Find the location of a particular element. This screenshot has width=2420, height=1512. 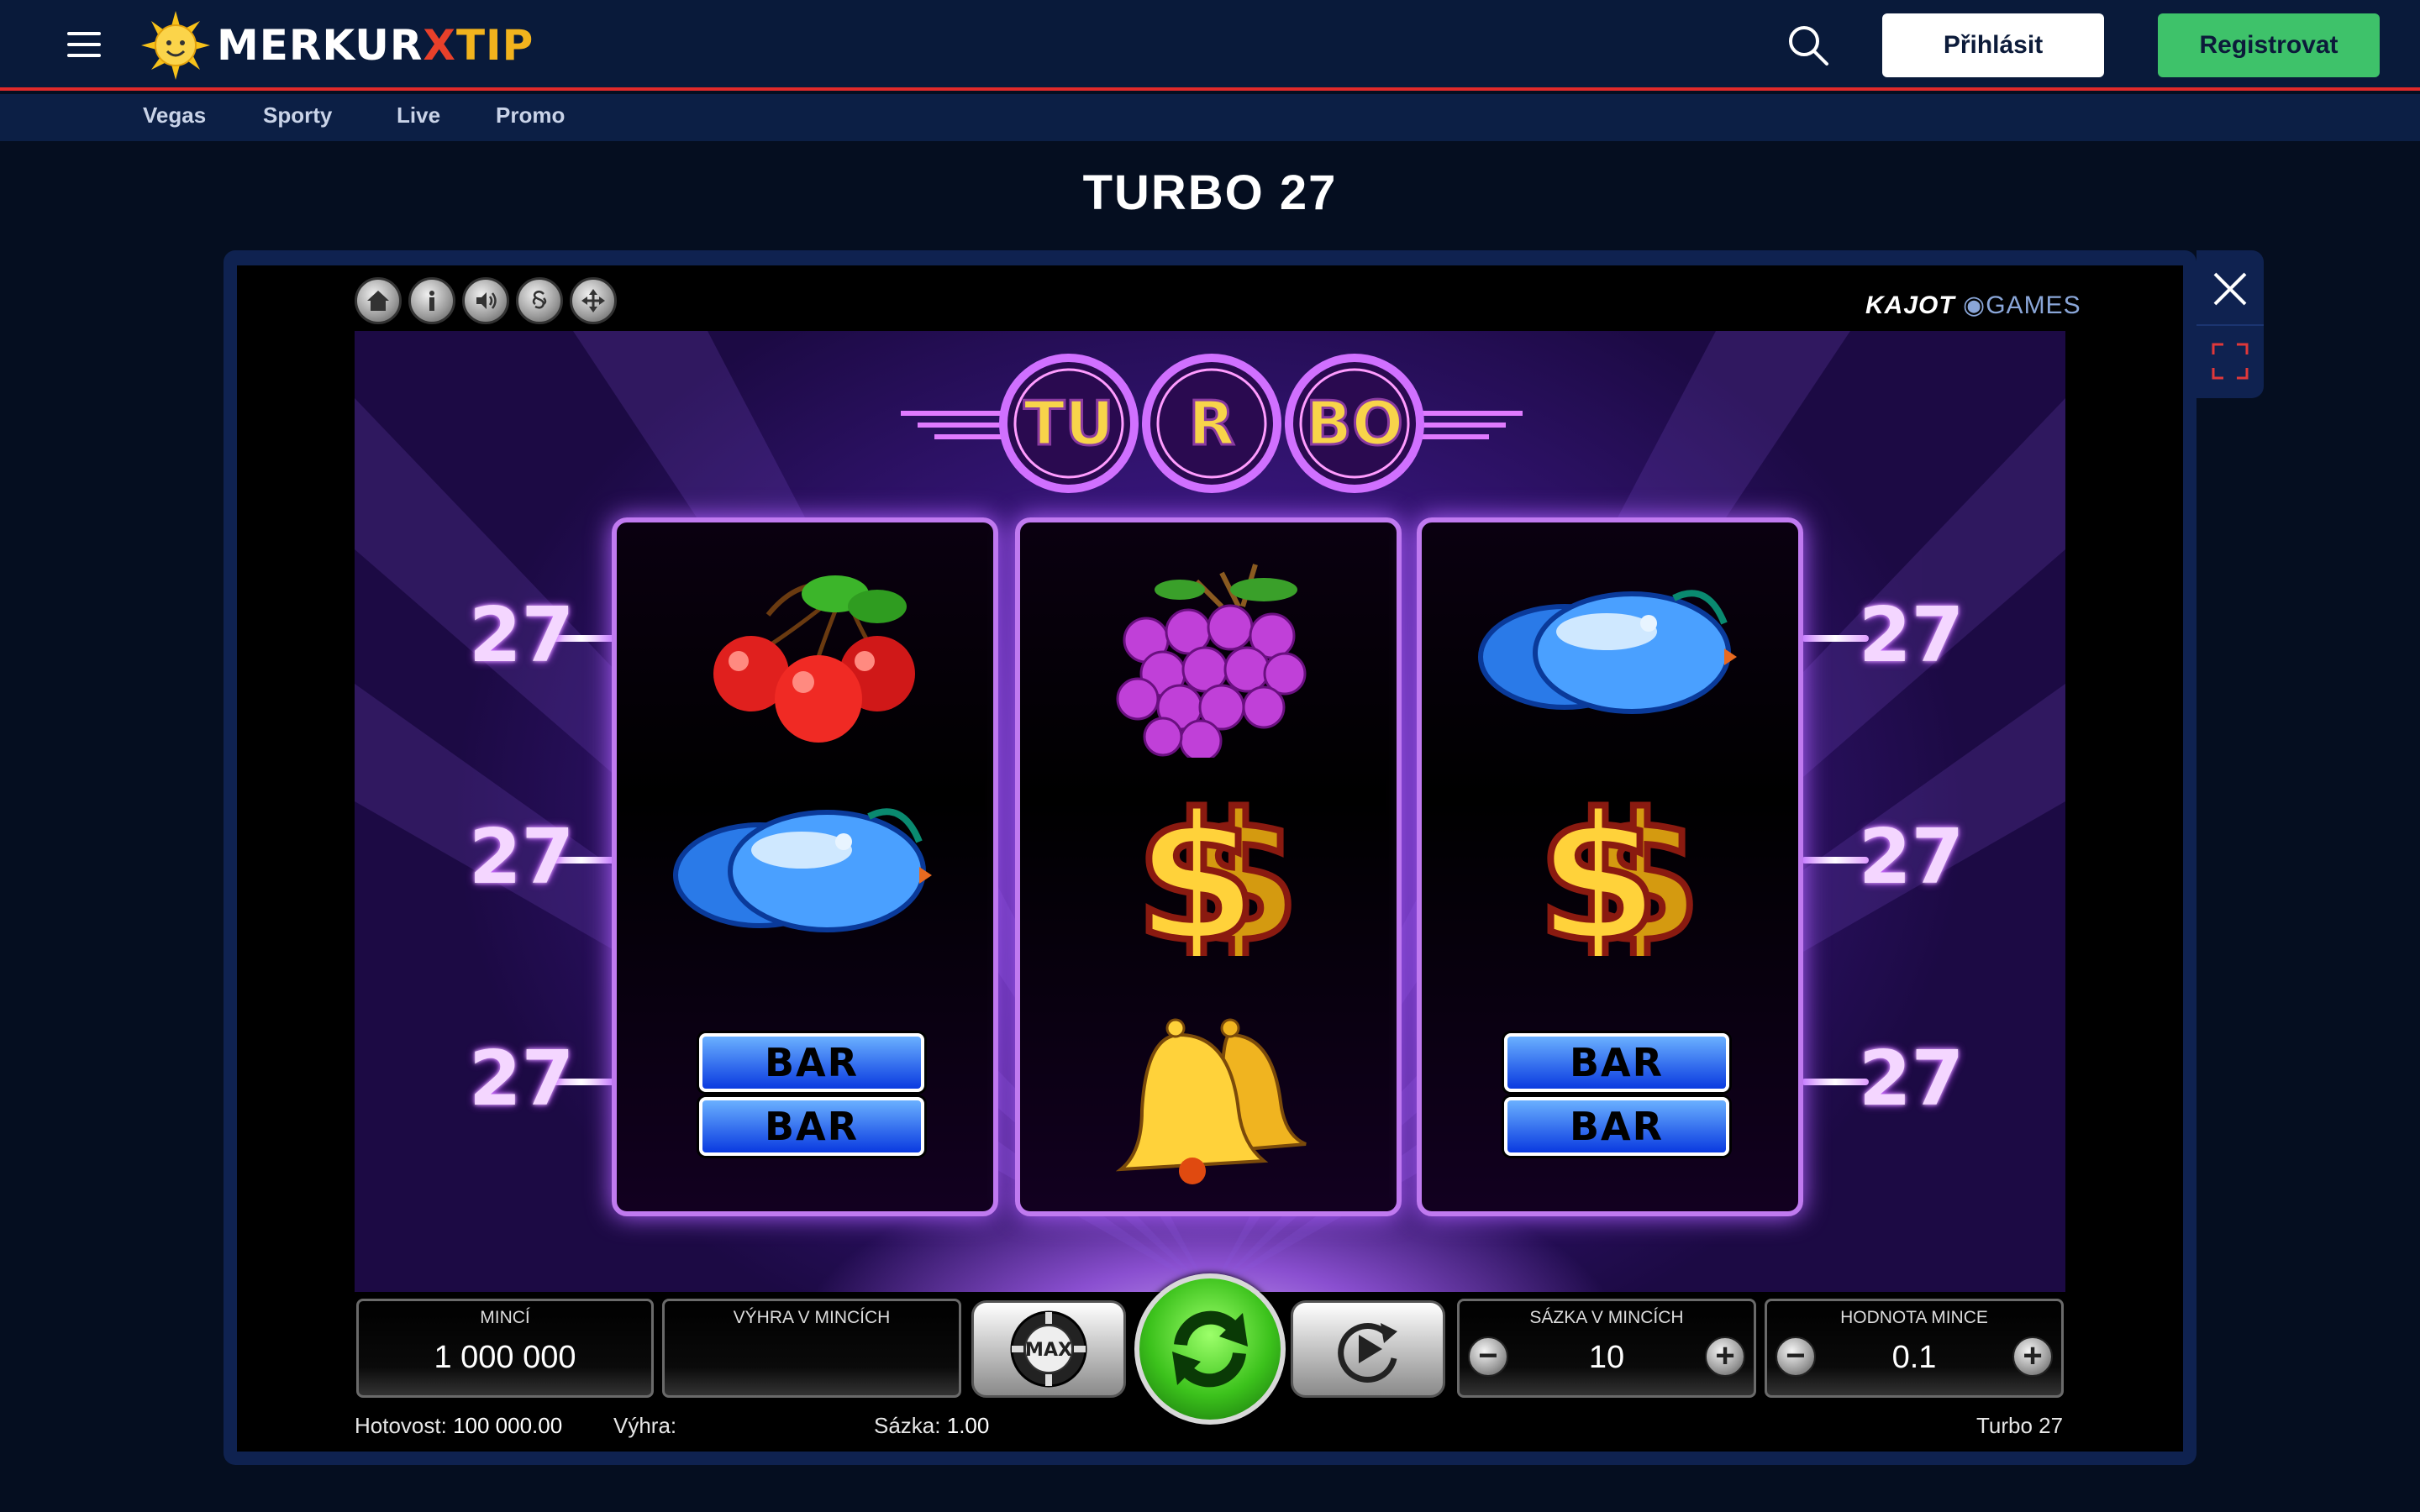

spin-arrows-icon is located at coordinates (1210, 1349).